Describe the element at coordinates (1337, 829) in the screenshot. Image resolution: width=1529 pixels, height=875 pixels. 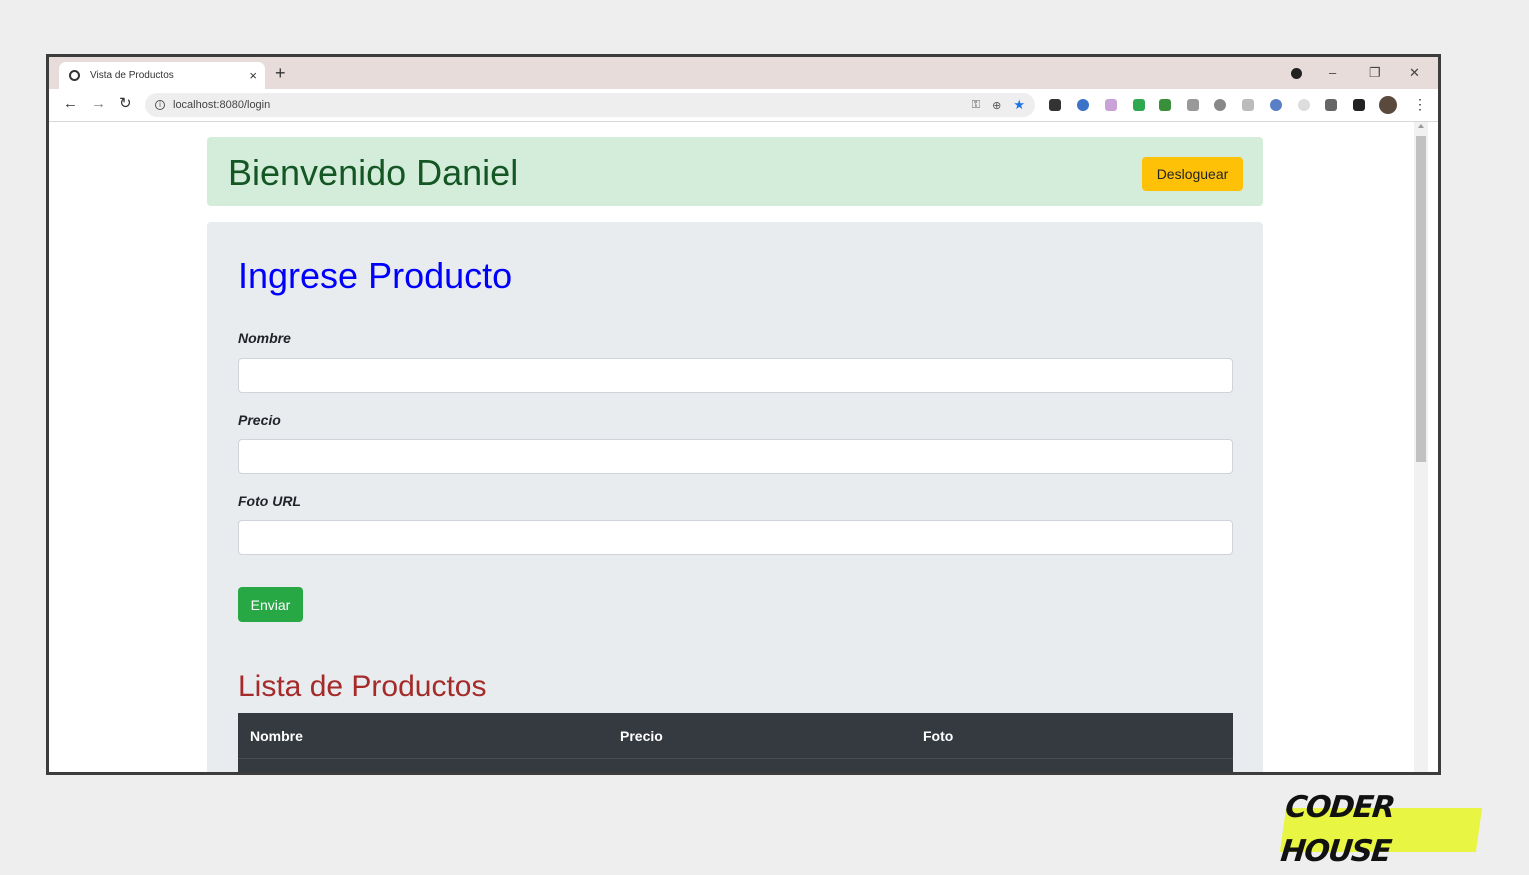
I see `logo-text: CODER HOUSE` at that location.